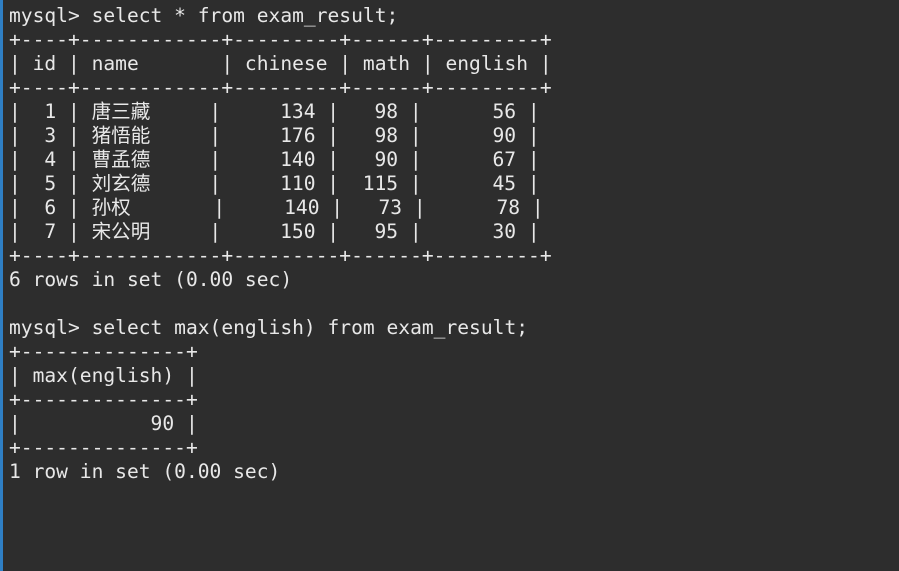 This screenshot has height=571, width=899. Describe the element at coordinates (274, 111) in the screenshot. I see `table-row: | 1 | 唐三藏 | 134 | 98 | 56 |` at that location.